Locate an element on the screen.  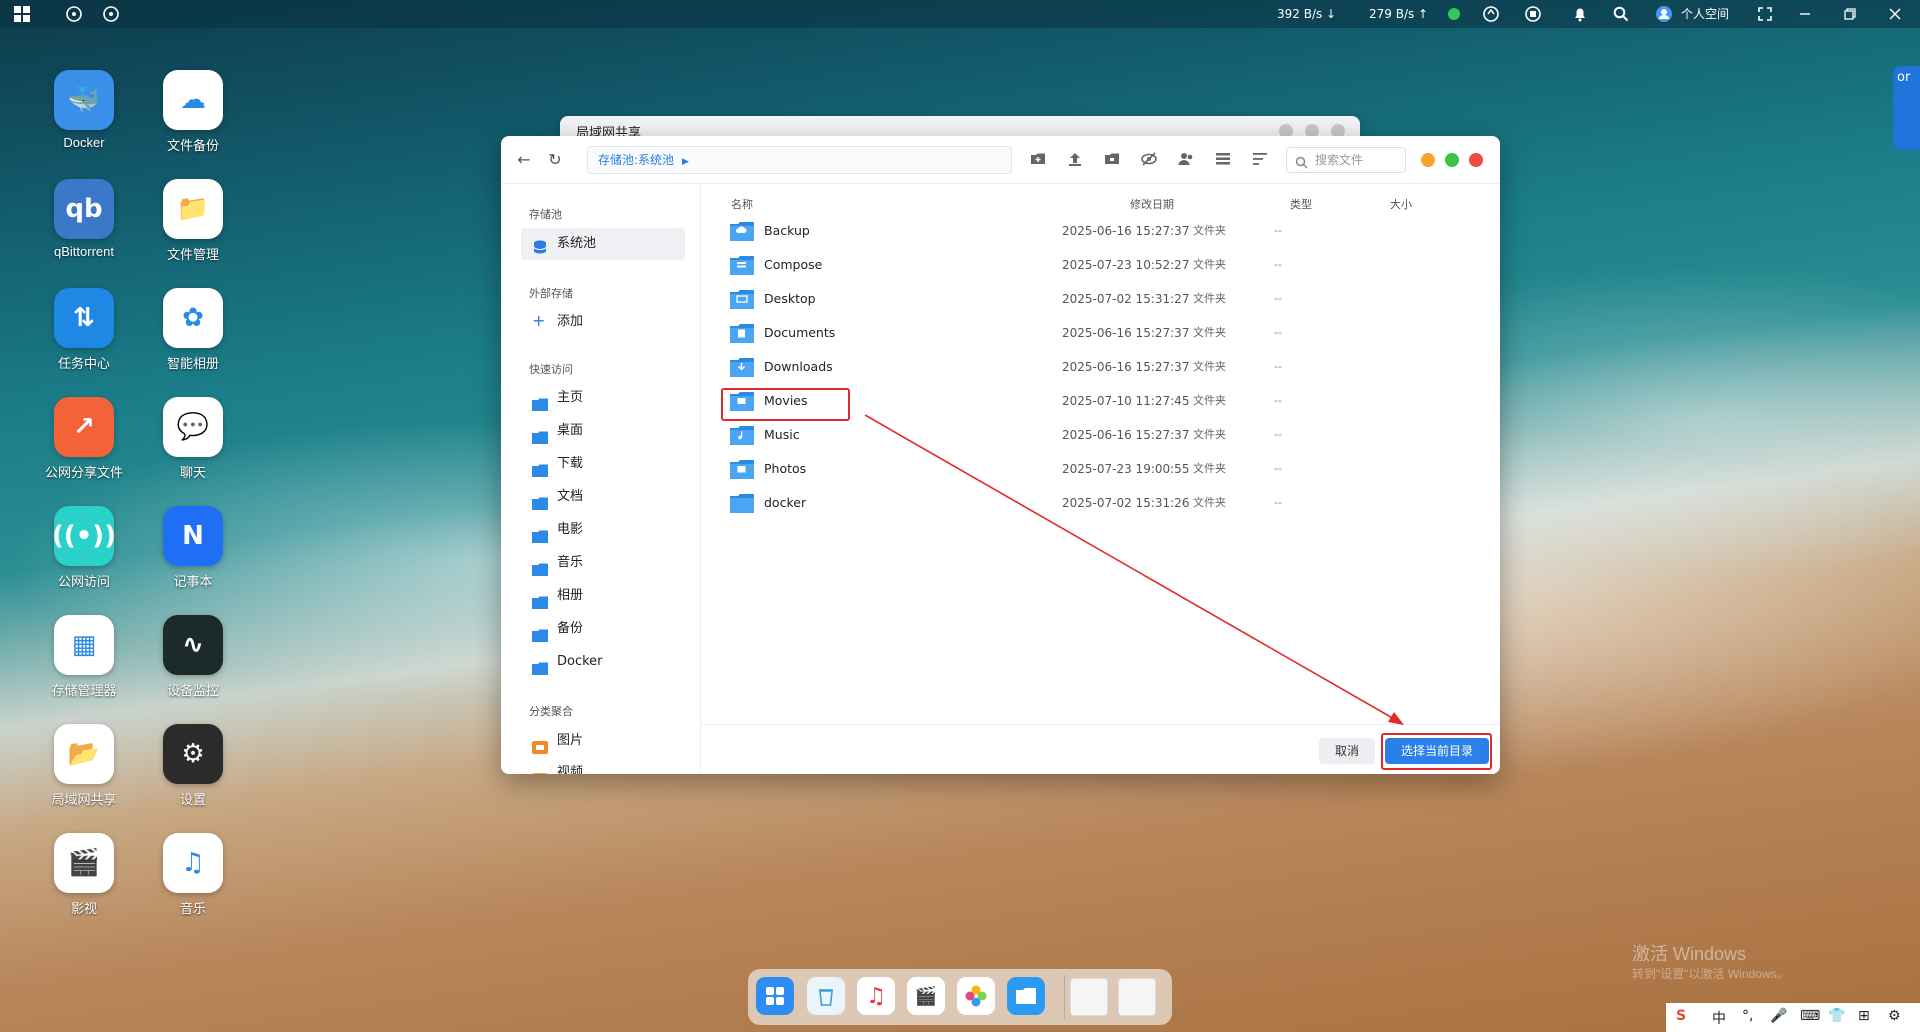
ime-mode: 中 is located at coordinates (1719, 1018).